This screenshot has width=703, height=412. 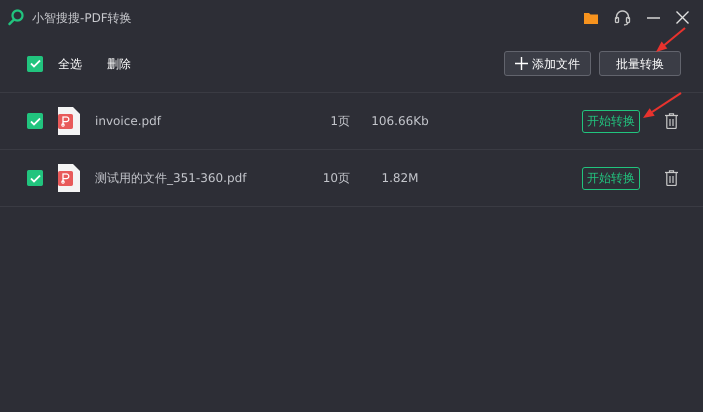 What do you see at coordinates (171, 178) in the screenshot?
I see `file-name: 测试用的文件_351-360.pdf` at bounding box center [171, 178].